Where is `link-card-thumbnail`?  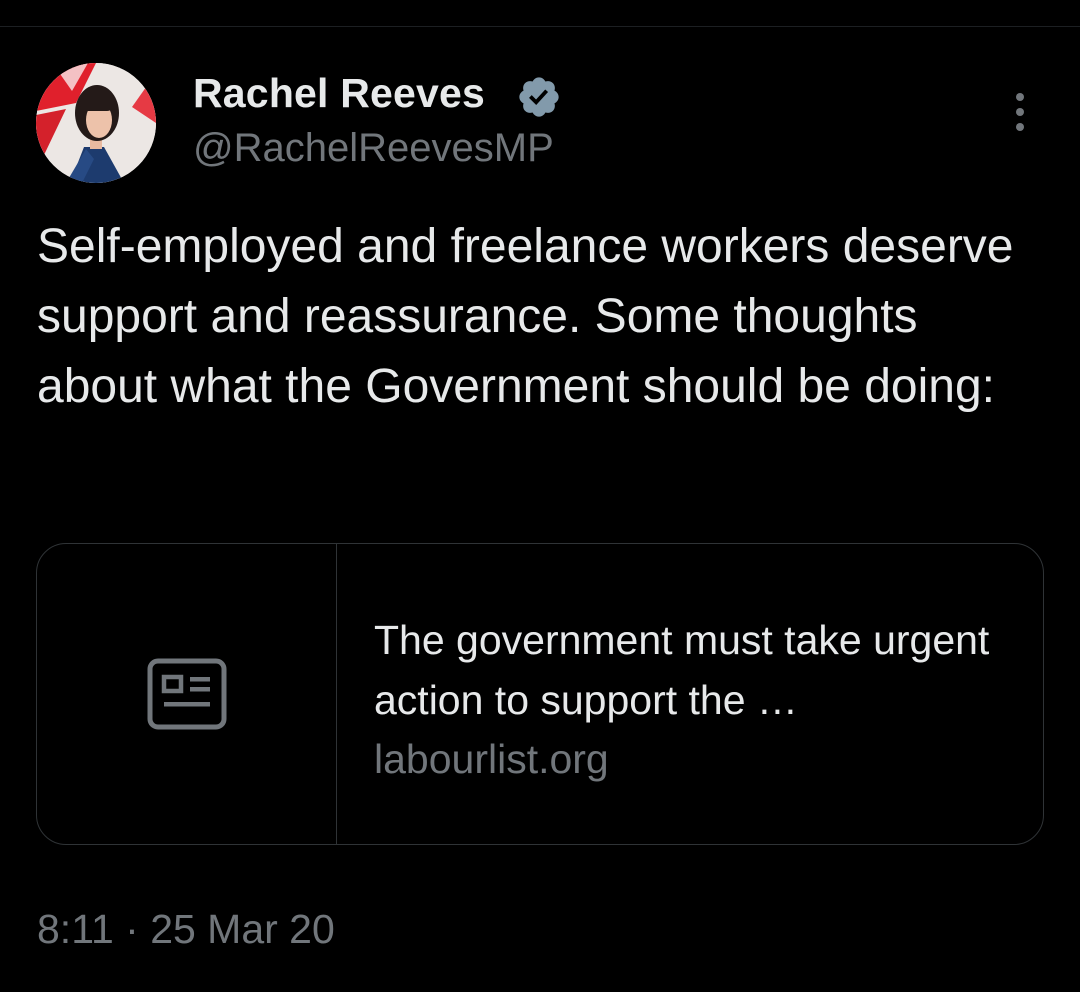
link-card-thumbnail is located at coordinates (187, 694).